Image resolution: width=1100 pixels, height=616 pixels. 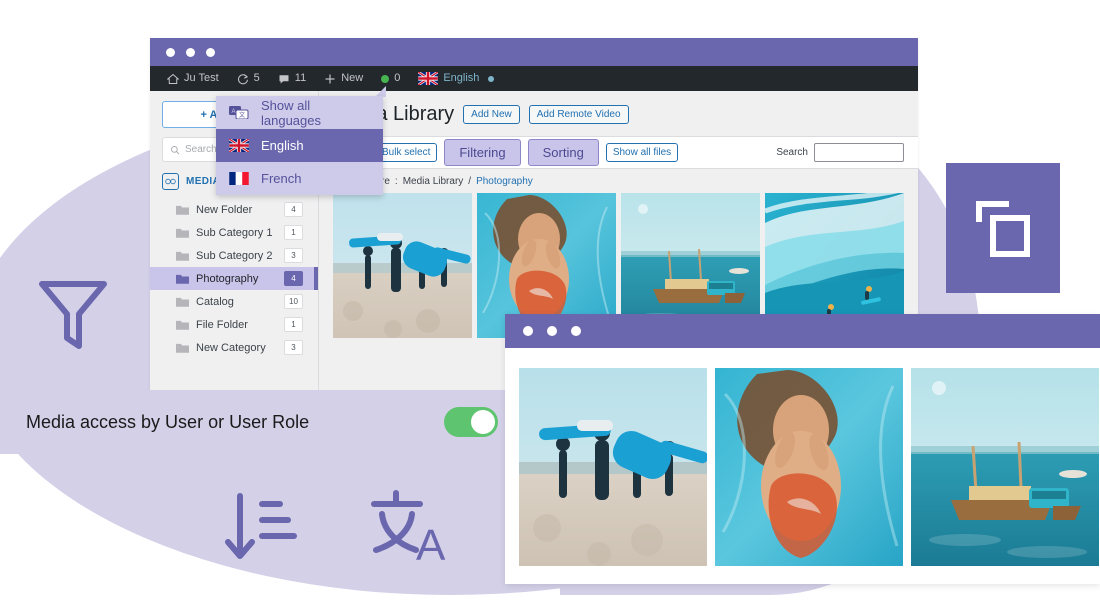 I want to click on window-minimize-dot, so click(x=190, y=52).